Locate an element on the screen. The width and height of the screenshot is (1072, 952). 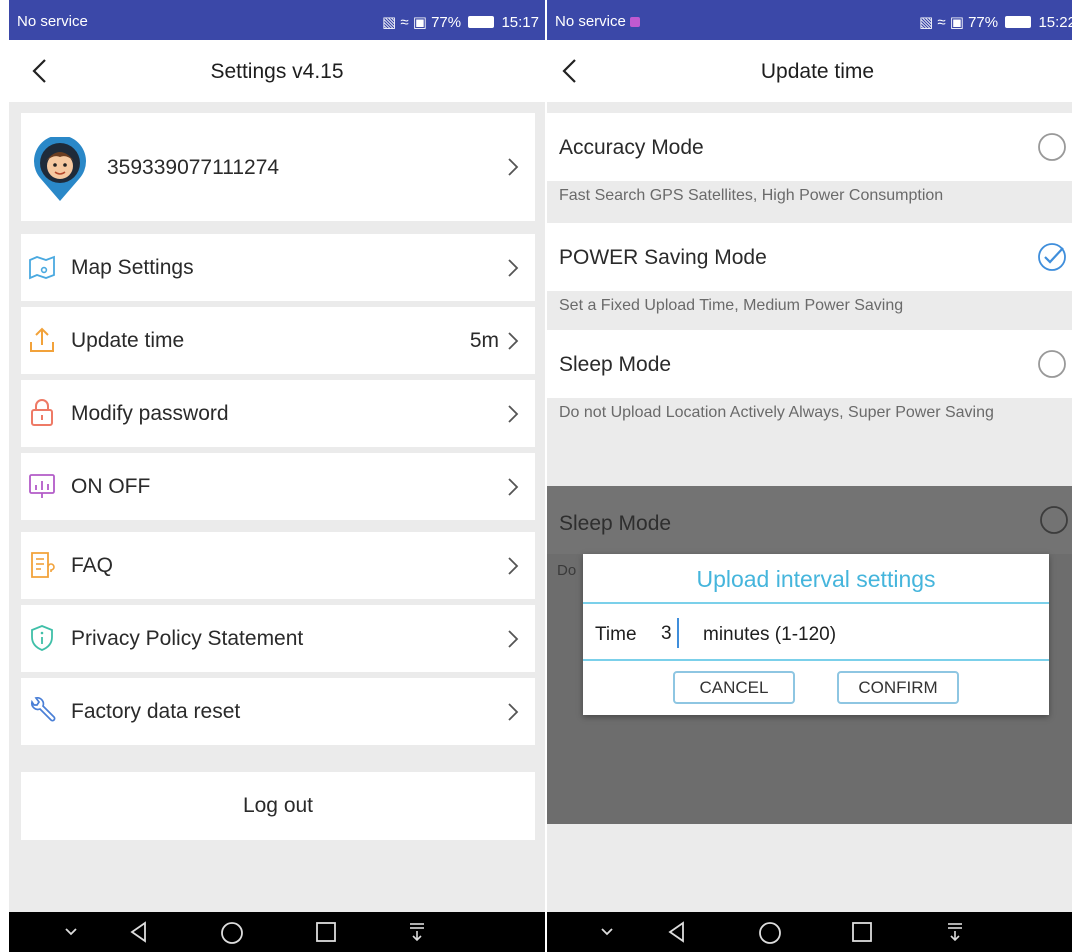
mode-option-power-saving: POWER Saving Mode is located at coordinates (809, 257).